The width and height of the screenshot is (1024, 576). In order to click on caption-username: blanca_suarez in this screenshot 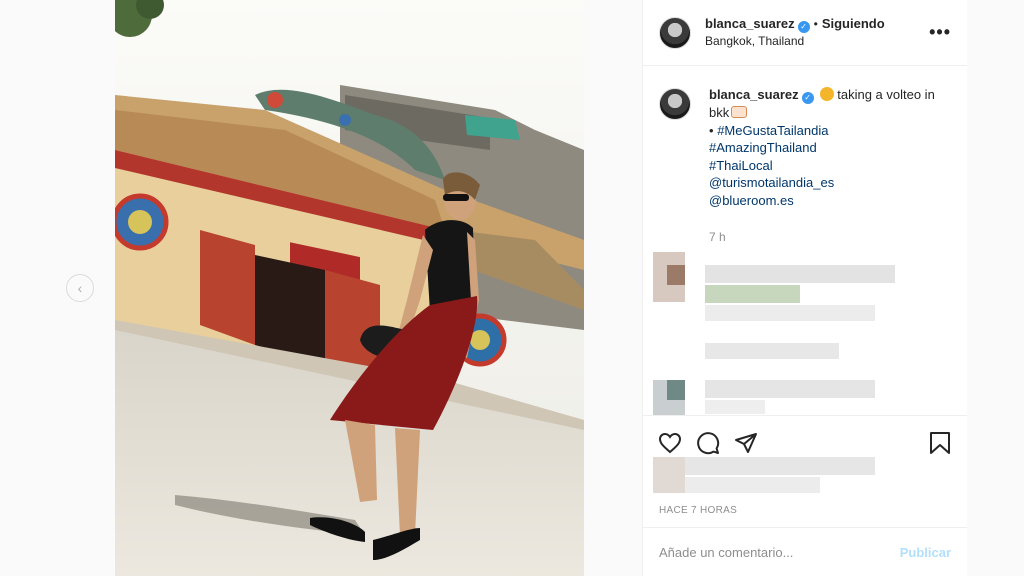, I will do `click(754, 94)`.